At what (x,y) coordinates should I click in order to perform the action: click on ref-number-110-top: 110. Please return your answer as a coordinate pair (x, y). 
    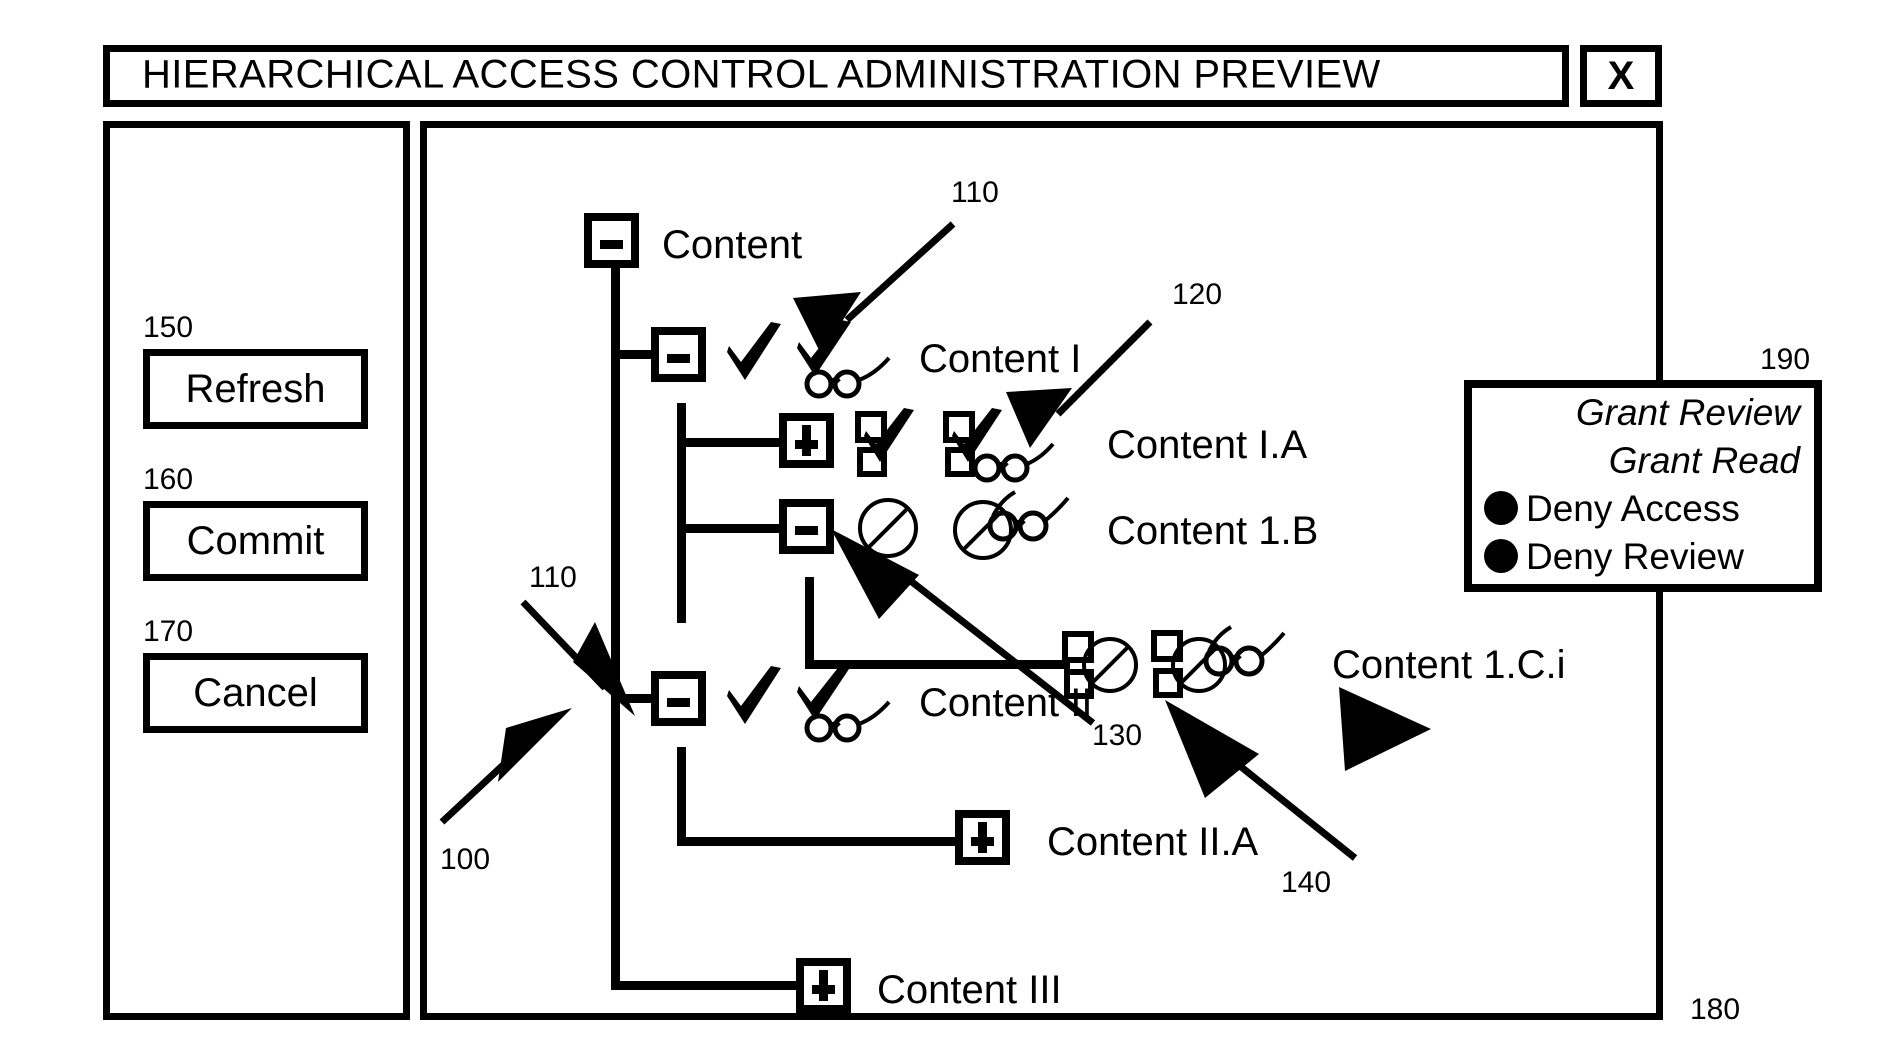
    Looking at the image, I should click on (975, 192).